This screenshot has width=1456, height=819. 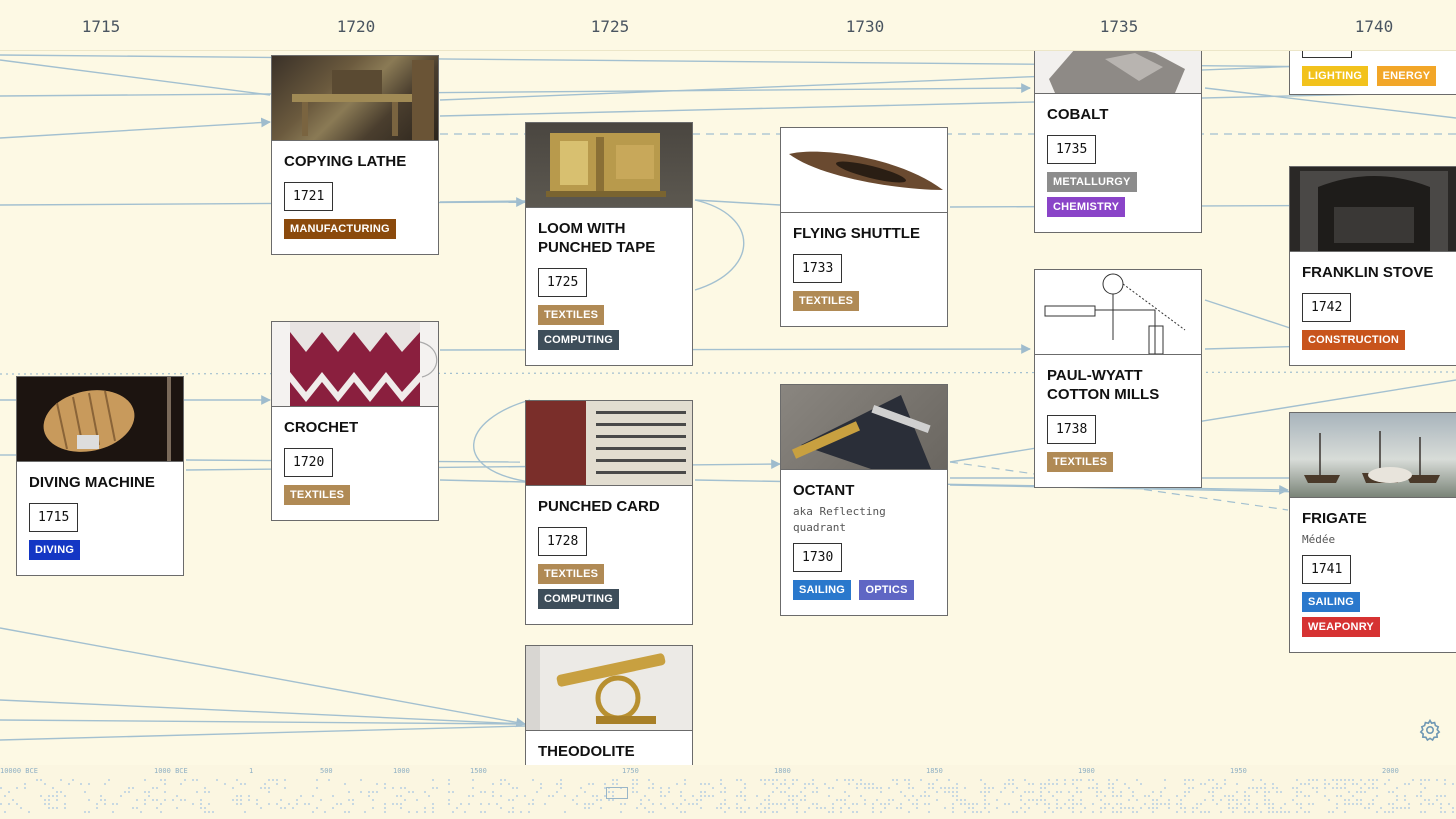 I want to click on invention-card-theodolite: Theodolite, so click(x=609, y=710).